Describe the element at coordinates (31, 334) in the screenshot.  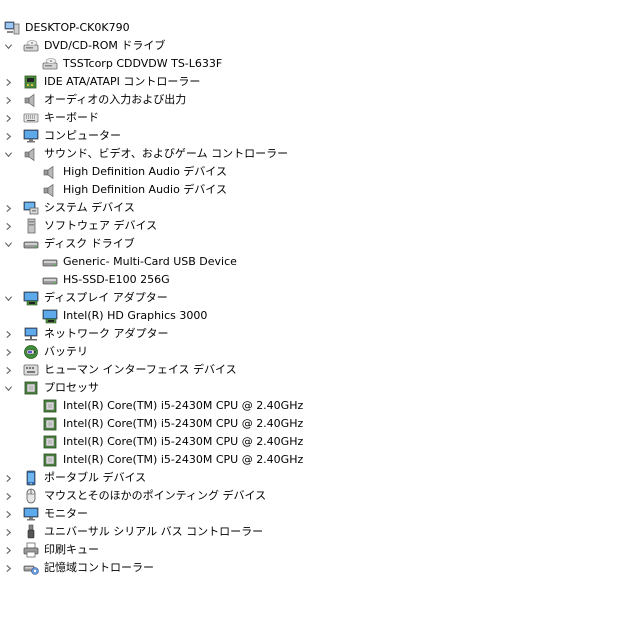
I see `network-adapter-icon` at that location.